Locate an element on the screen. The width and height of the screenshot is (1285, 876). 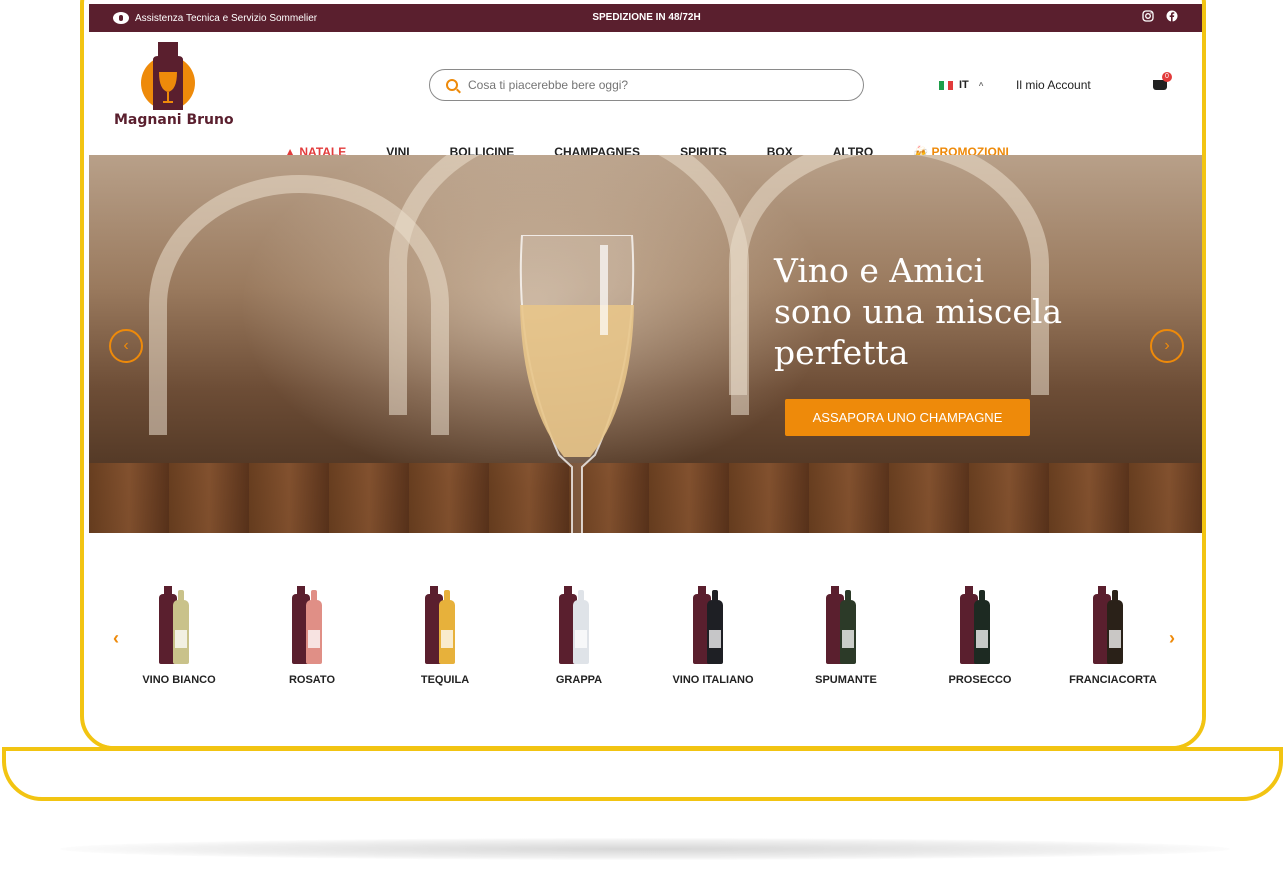
category-vino-italiano: VINO ITALIANO is located at coordinates (713, 636).